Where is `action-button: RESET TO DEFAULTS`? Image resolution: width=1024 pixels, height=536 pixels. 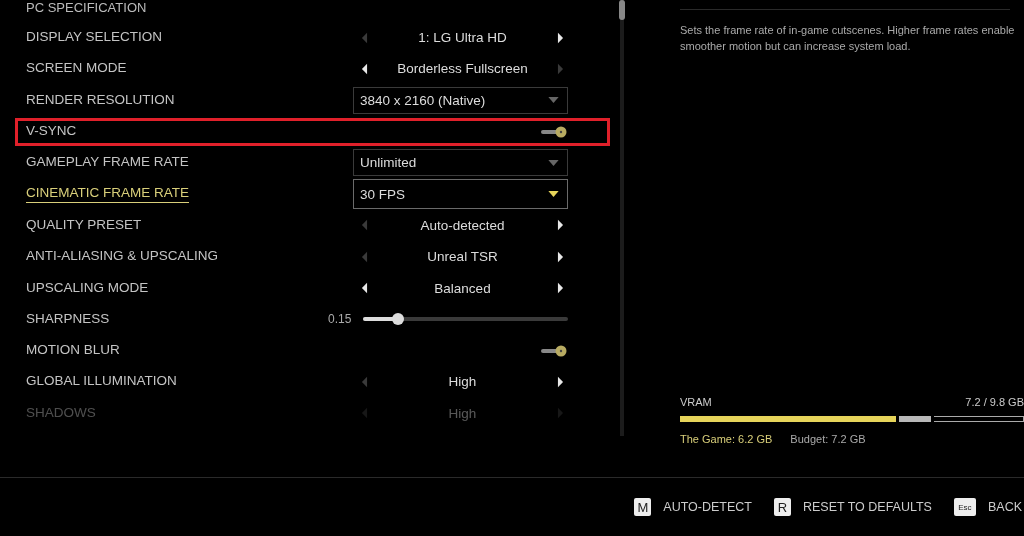 action-button: RESET TO DEFAULTS is located at coordinates (867, 507).